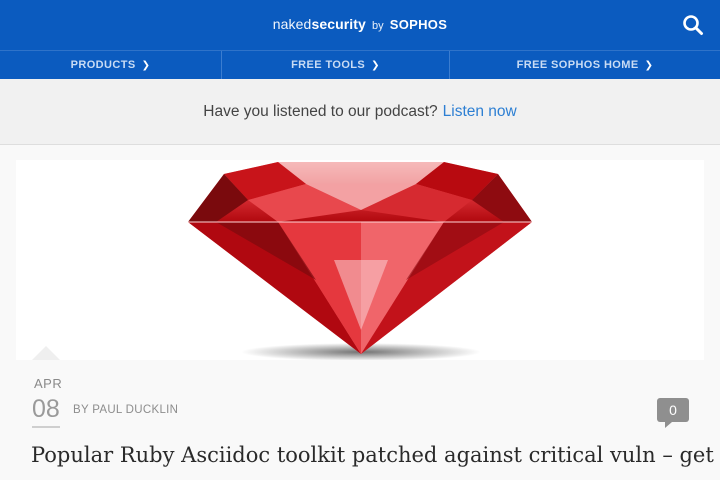 This screenshot has width=720, height=480. Describe the element at coordinates (418, 24) in the screenshot. I see `logo-sophos-text: SOPHOS` at that location.